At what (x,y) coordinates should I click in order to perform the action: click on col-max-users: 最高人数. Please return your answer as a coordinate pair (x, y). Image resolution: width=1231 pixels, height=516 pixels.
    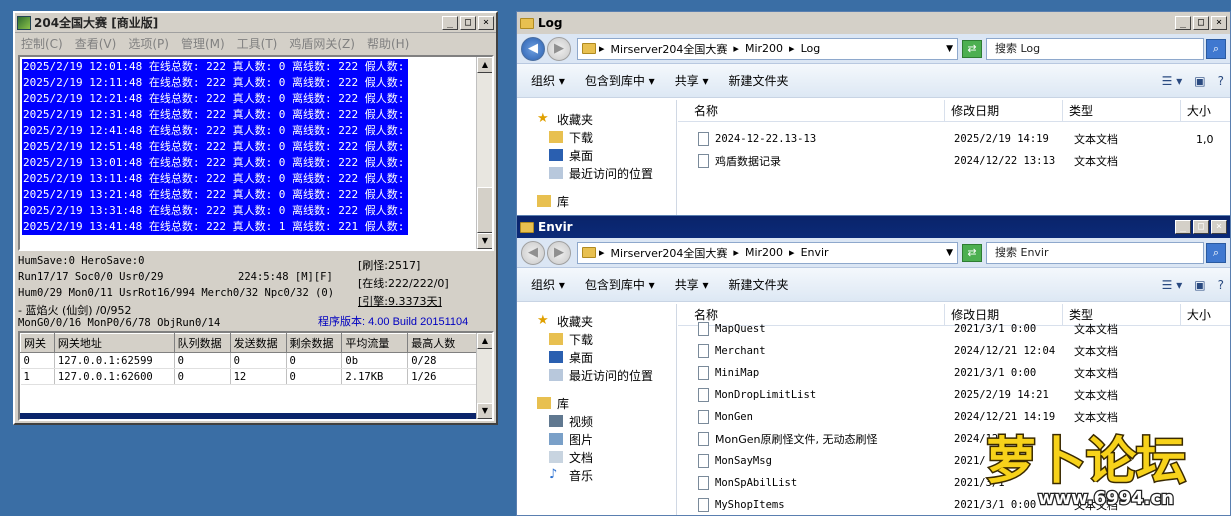
    Looking at the image, I should click on (442, 343).